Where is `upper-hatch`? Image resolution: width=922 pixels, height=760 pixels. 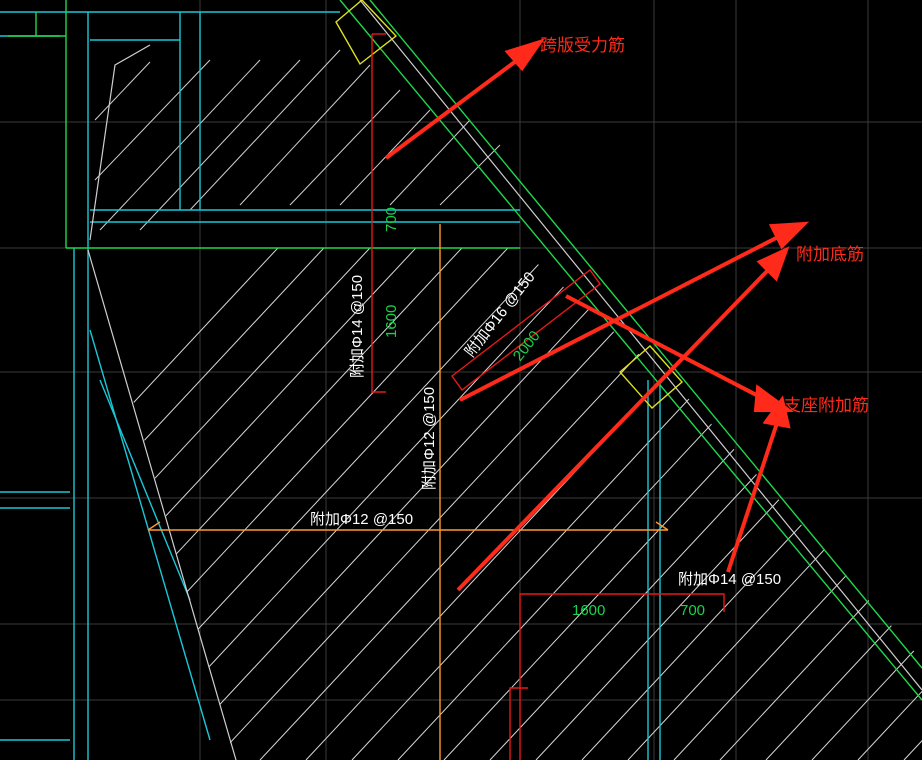
upper-hatch is located at coordinates (297, 140).